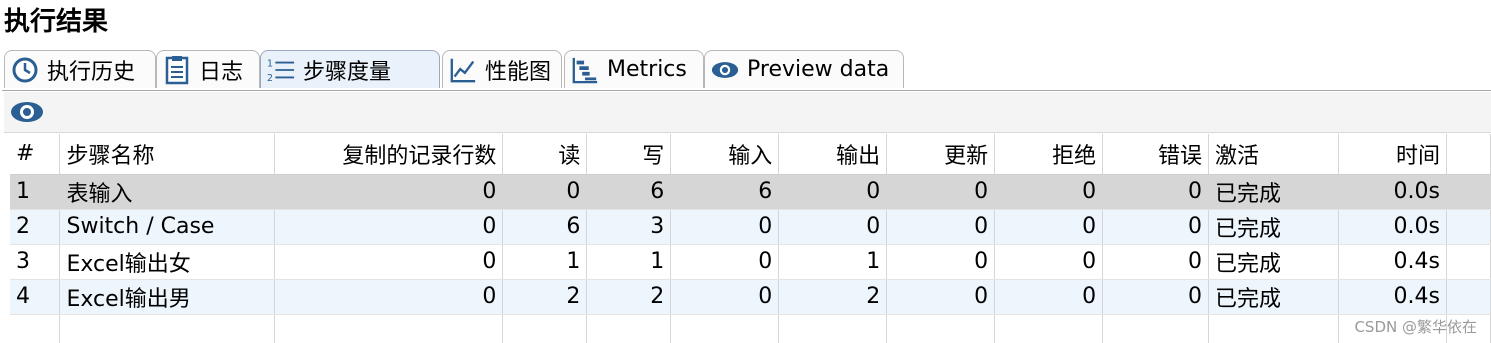 The width and height of the screenshot is (1491, 343). Describe the element at coordinates (167, 262) in the screenshot. I see `cell-step-name: Excel输出女` at that location.